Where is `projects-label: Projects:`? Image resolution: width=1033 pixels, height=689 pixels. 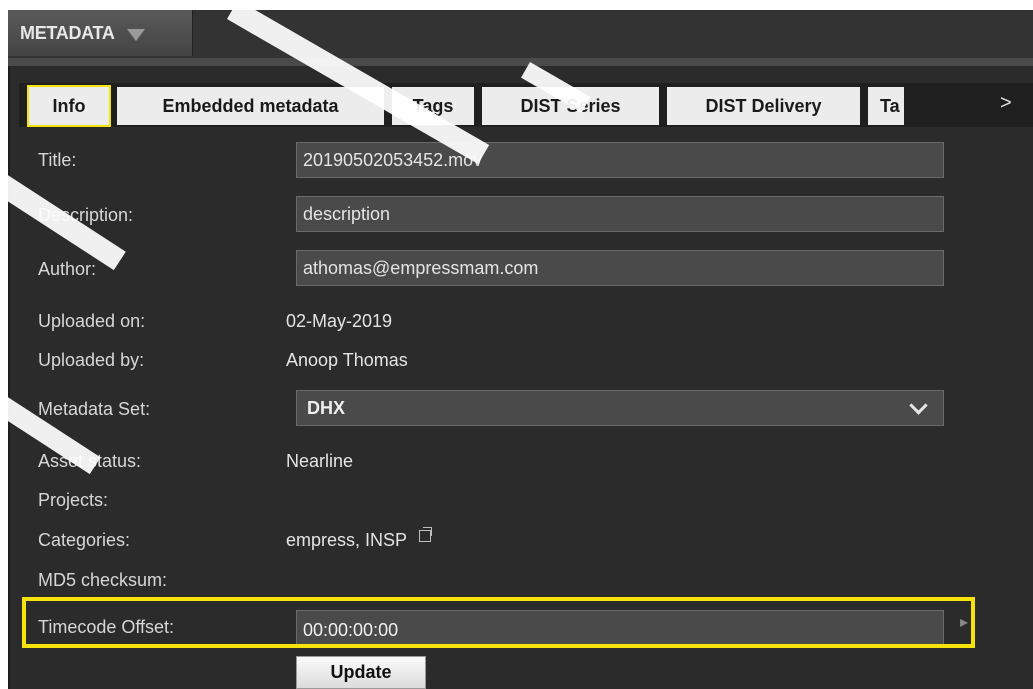 projects-label: Projects: is located at coordinates (73, 500).